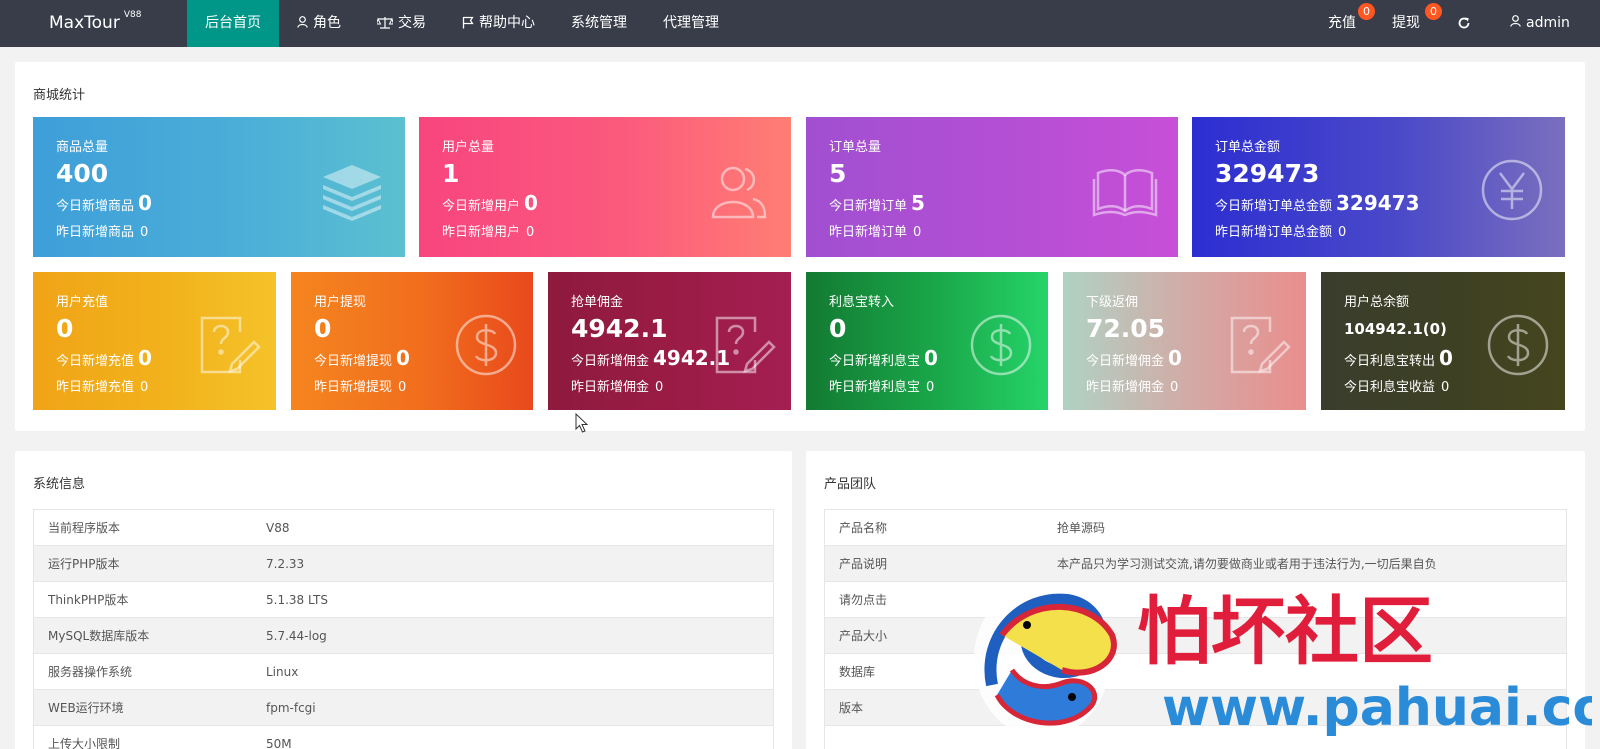 The image size is (1600, 749). Describe the element at coordinates (1395, 329) in the screenshot. I see `card-value: 104942.1(0)` at that location.